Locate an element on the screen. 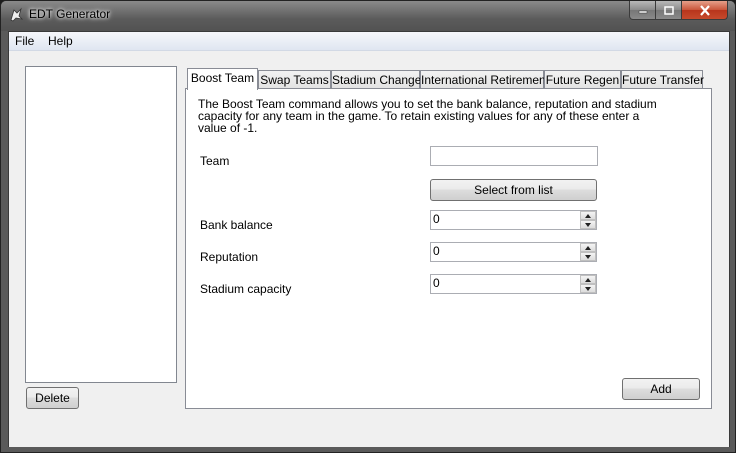 This screenshot has width=736, height=453. select-from-list-button: Select from list is located at coordinates (513, 190).